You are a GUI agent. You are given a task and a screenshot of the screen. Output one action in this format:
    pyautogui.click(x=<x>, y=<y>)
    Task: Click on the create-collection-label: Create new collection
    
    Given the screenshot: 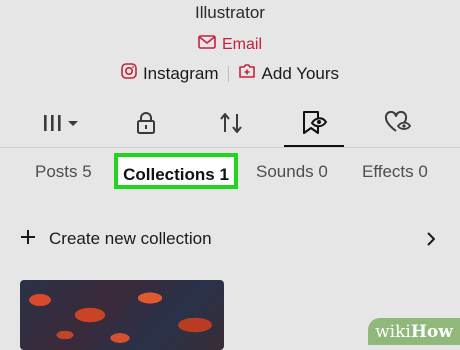 What is the action you would take?
    pyautogui.click(x=130, y=238)
    